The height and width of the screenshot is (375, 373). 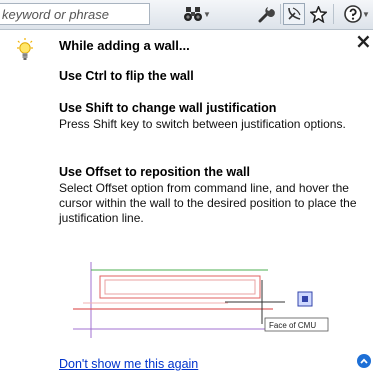 I want to click on tip-heading: Use Offset to reposition the wall, so click(x=154, y=172).